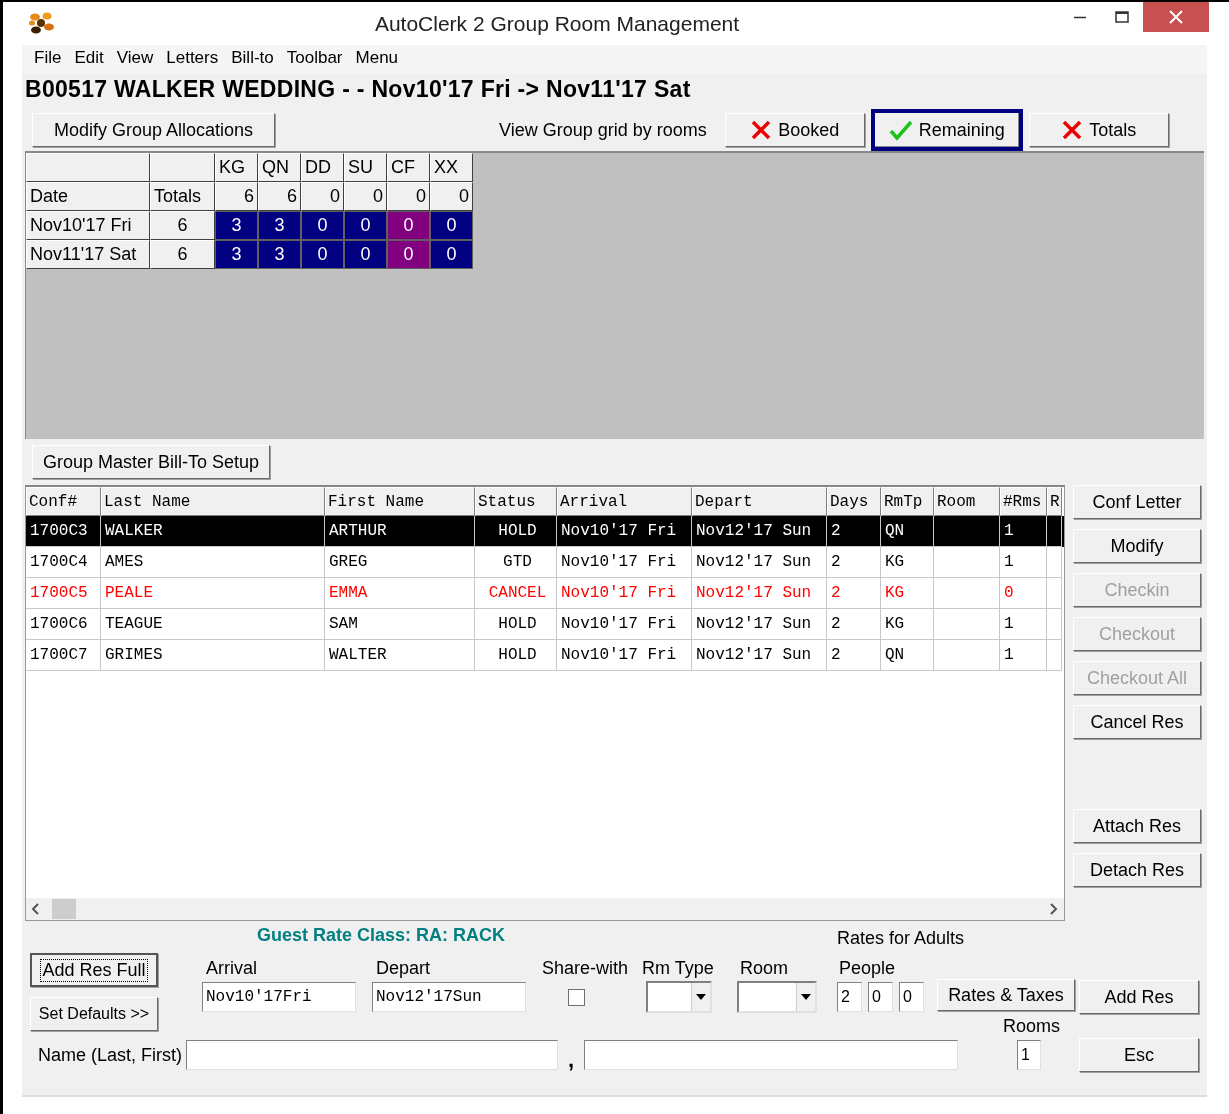  What do you see at coordinates (1031, 1026) in the screenshot?
I see `rooms-label: Rooms` at bounding box center [1031, 1026].